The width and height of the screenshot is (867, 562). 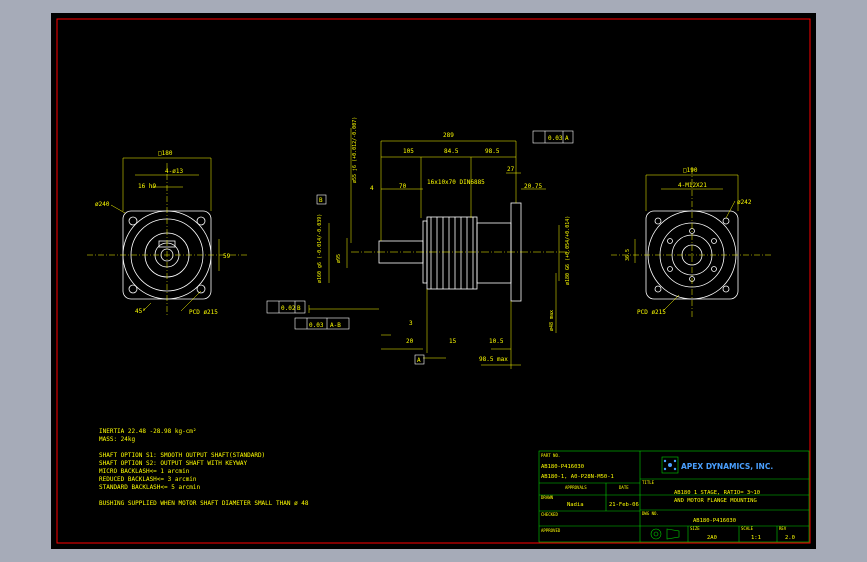 I want to click on mid-dia-95: ø95, so click(x=339, y=258).